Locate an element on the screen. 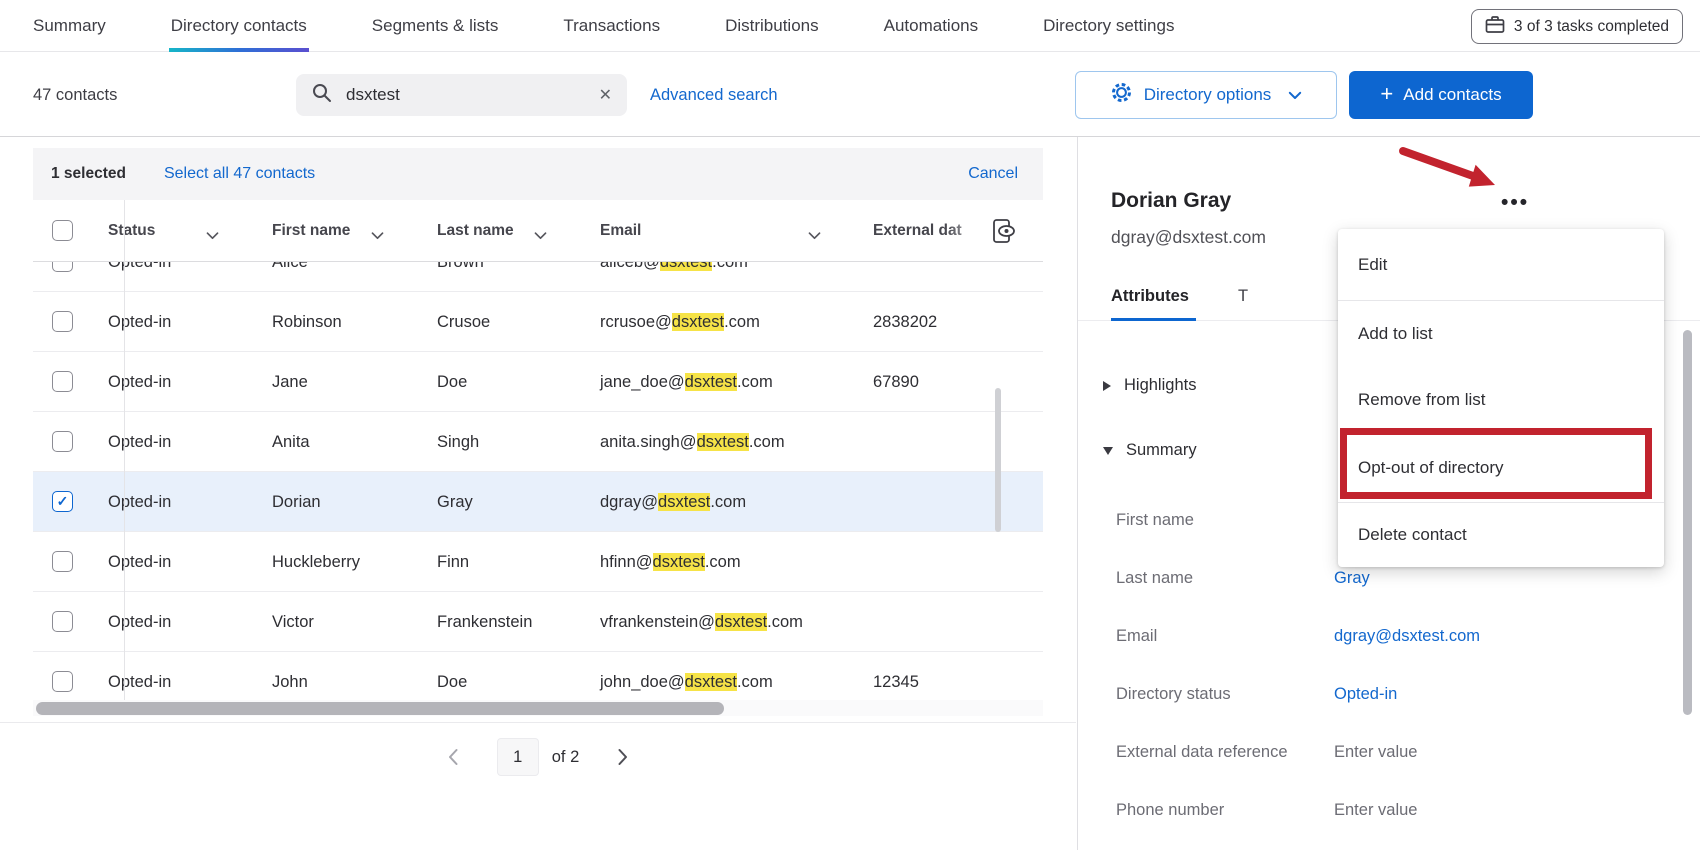 Image resolution: width=1700 pixels, height=850 pixels. tab-segments-lists: Segments & lists is located at coordinates (435, 26).